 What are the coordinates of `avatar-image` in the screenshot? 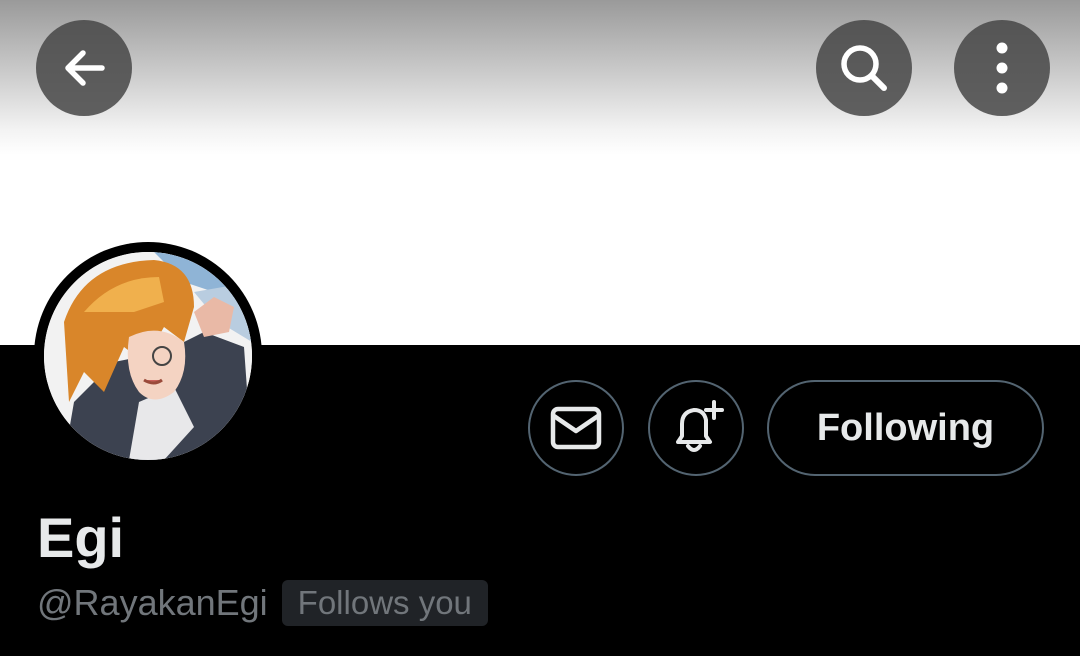 It's located at (148, 356).